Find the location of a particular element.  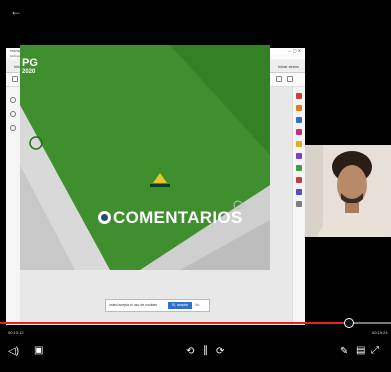

back-arrow-icon: ← is located at coordinates (16, 11).